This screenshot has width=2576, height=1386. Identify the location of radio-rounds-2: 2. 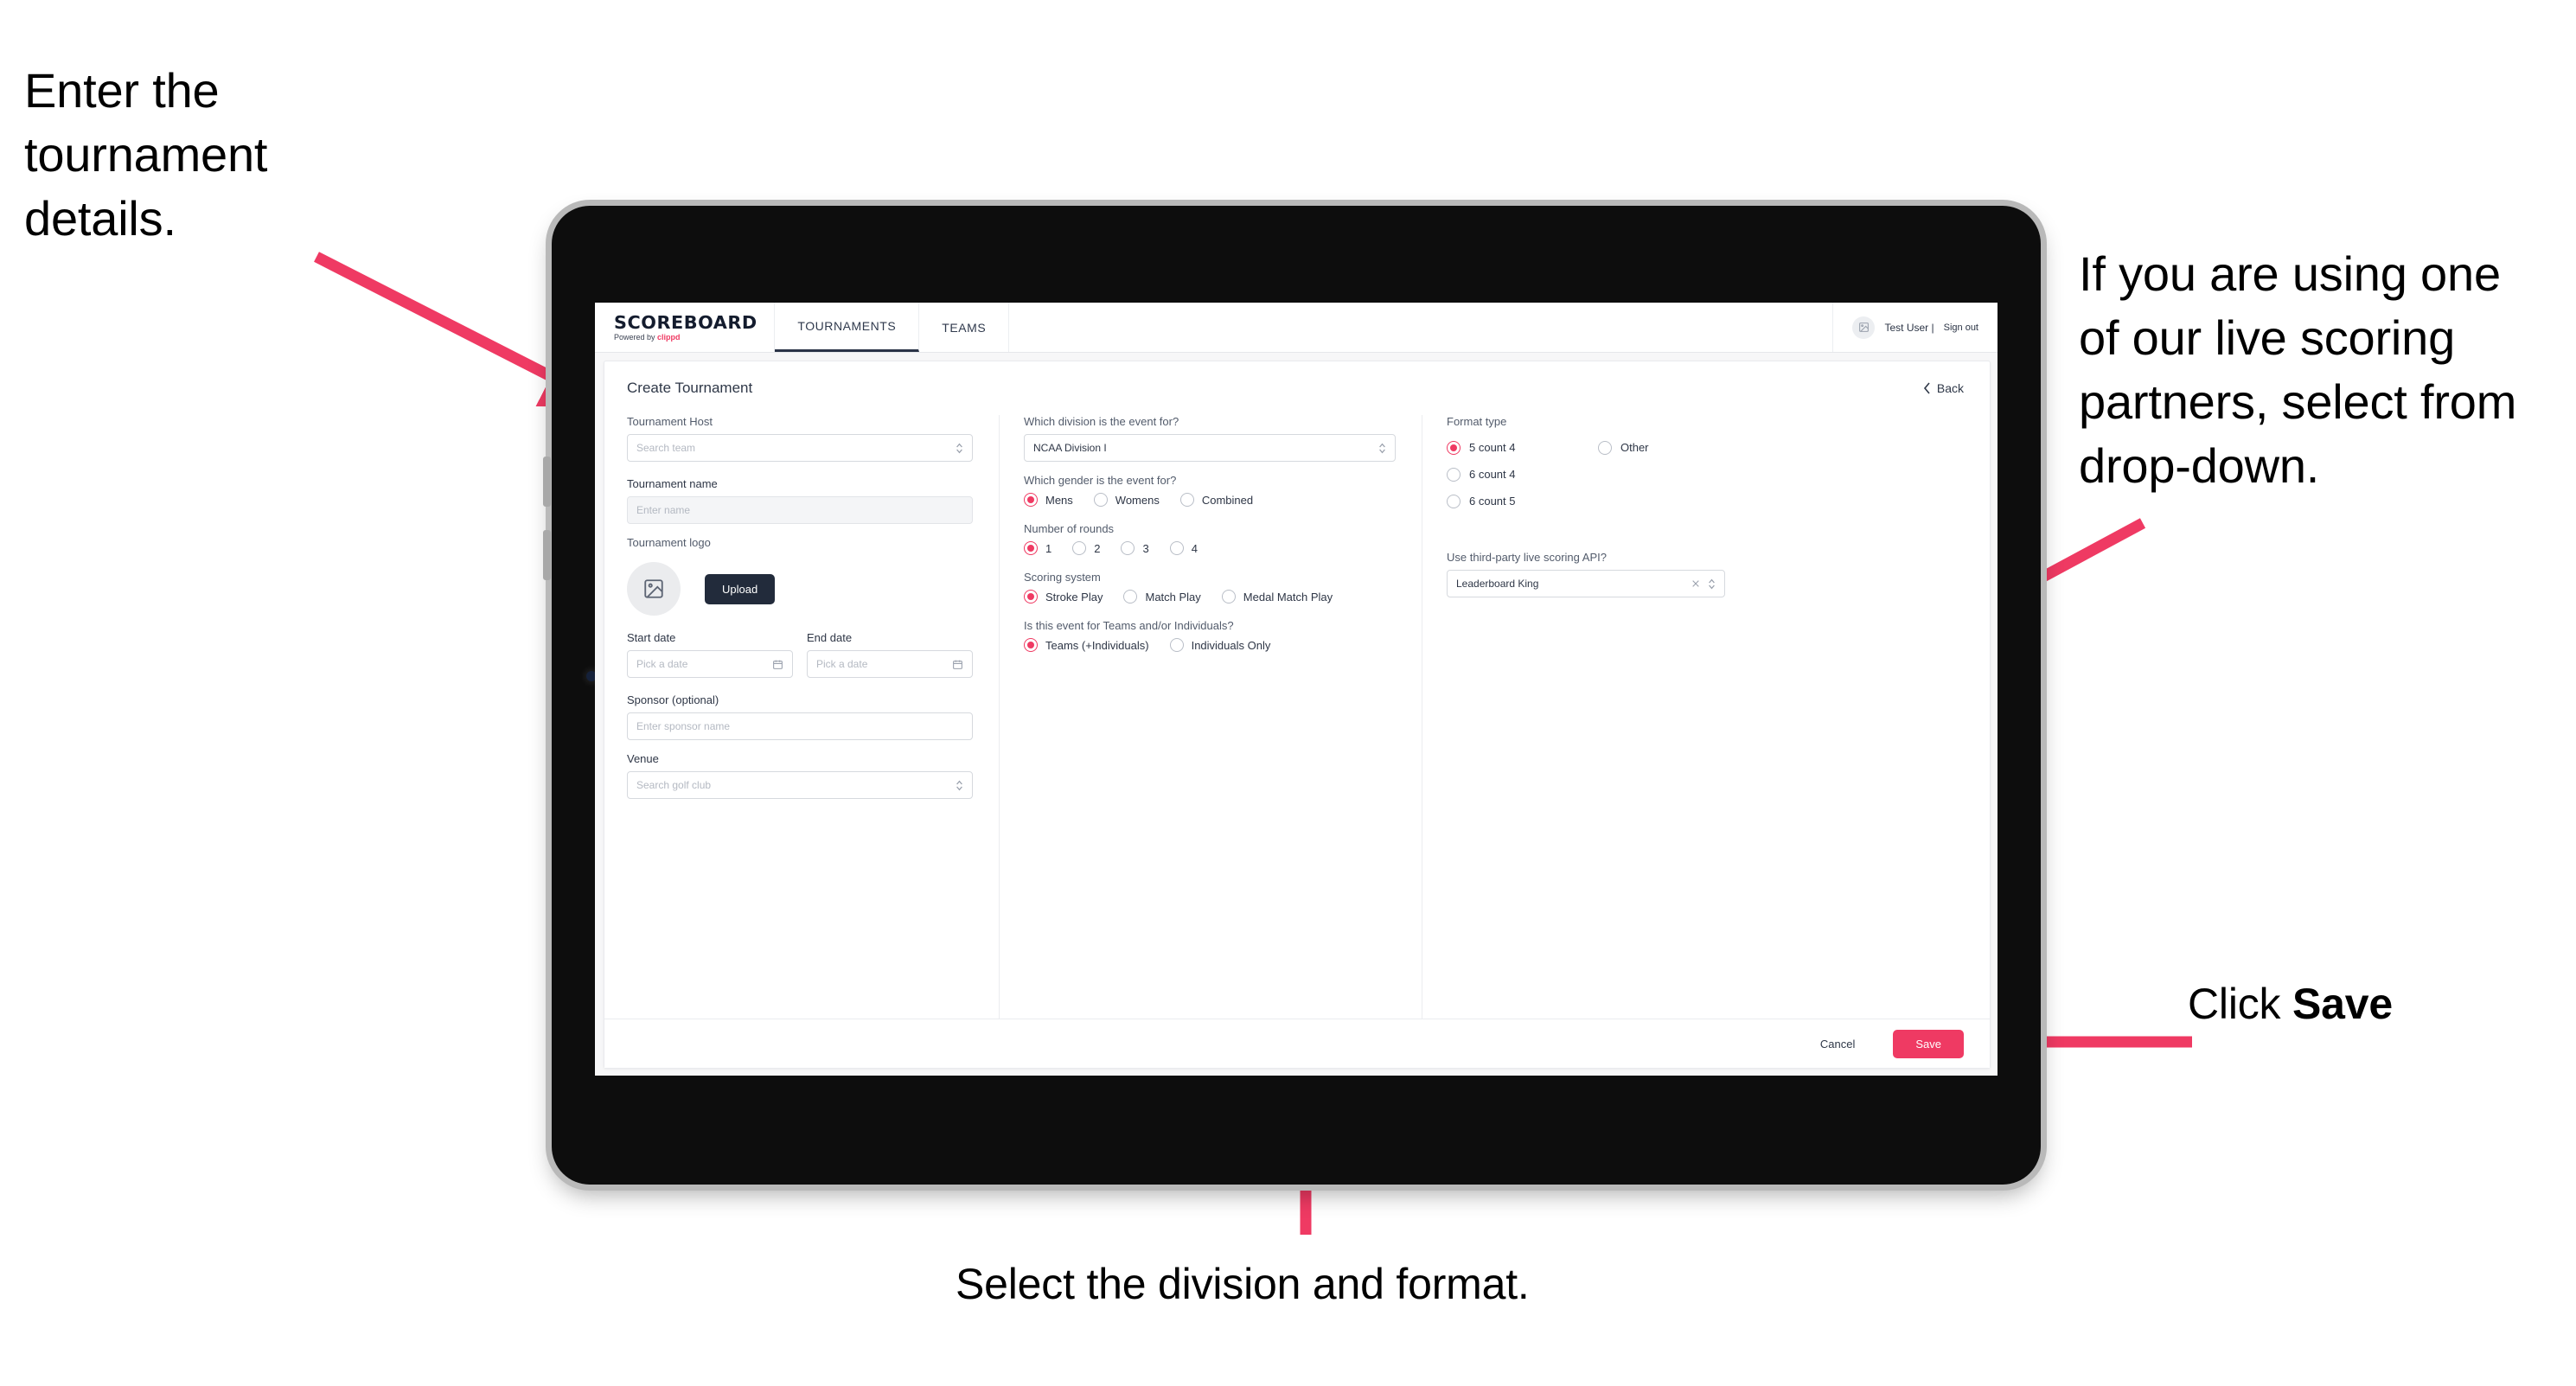
(1086, 548).